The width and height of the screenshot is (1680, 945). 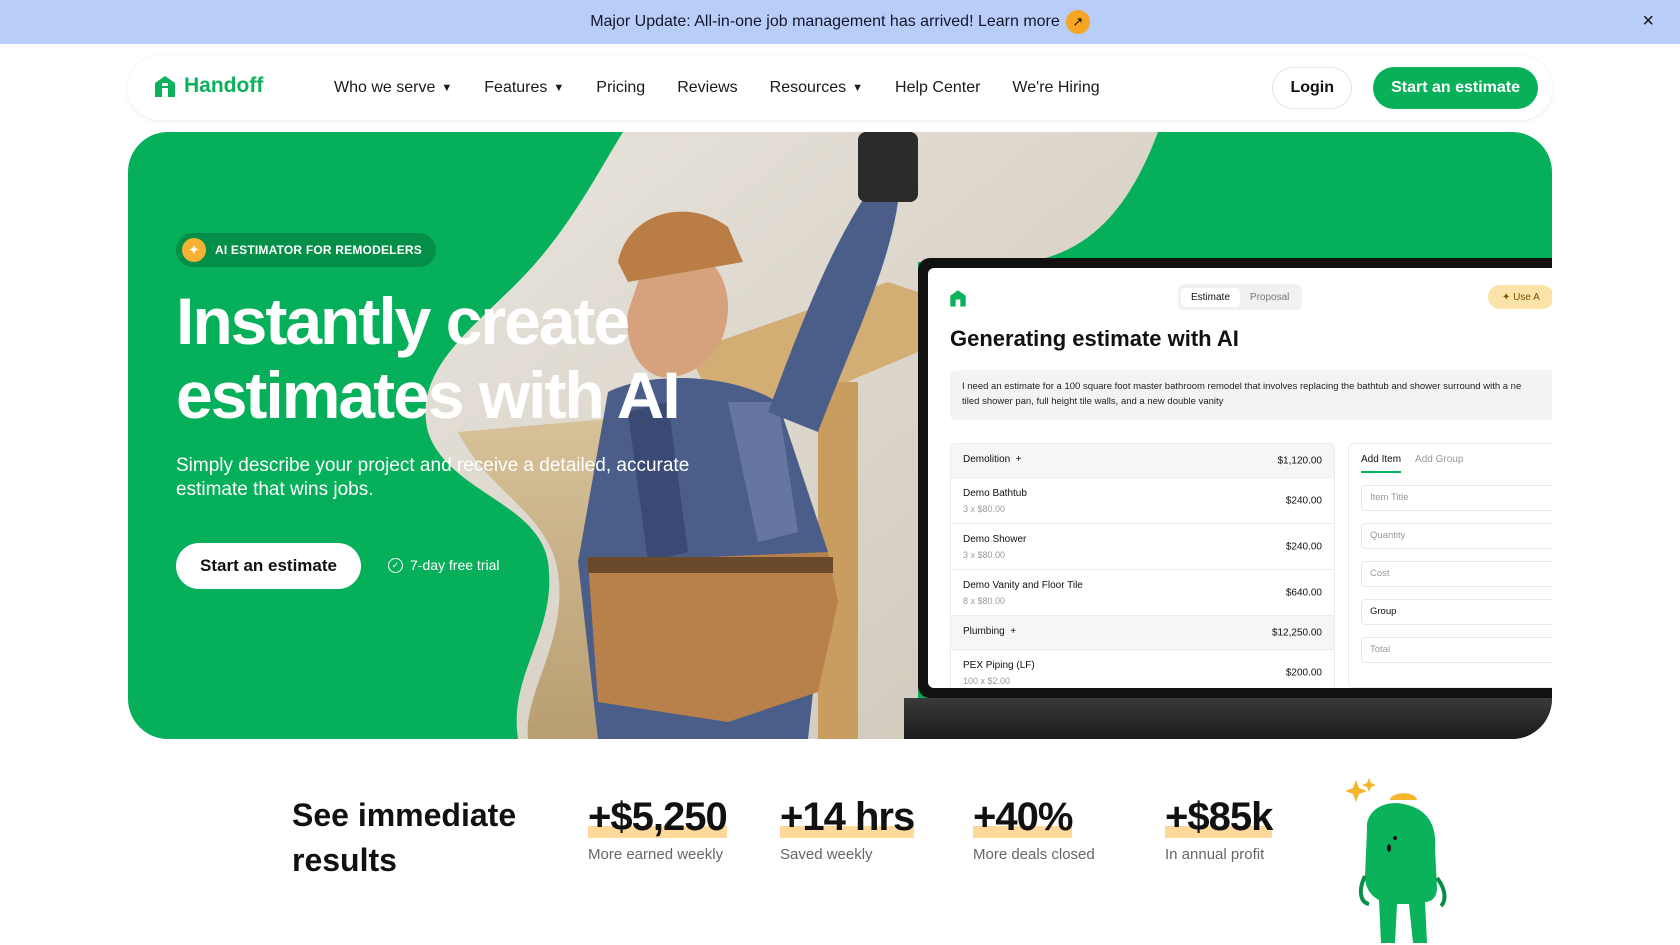 I want to click on free-trial-label: 7-day free trial, so click(x=455, y=565).